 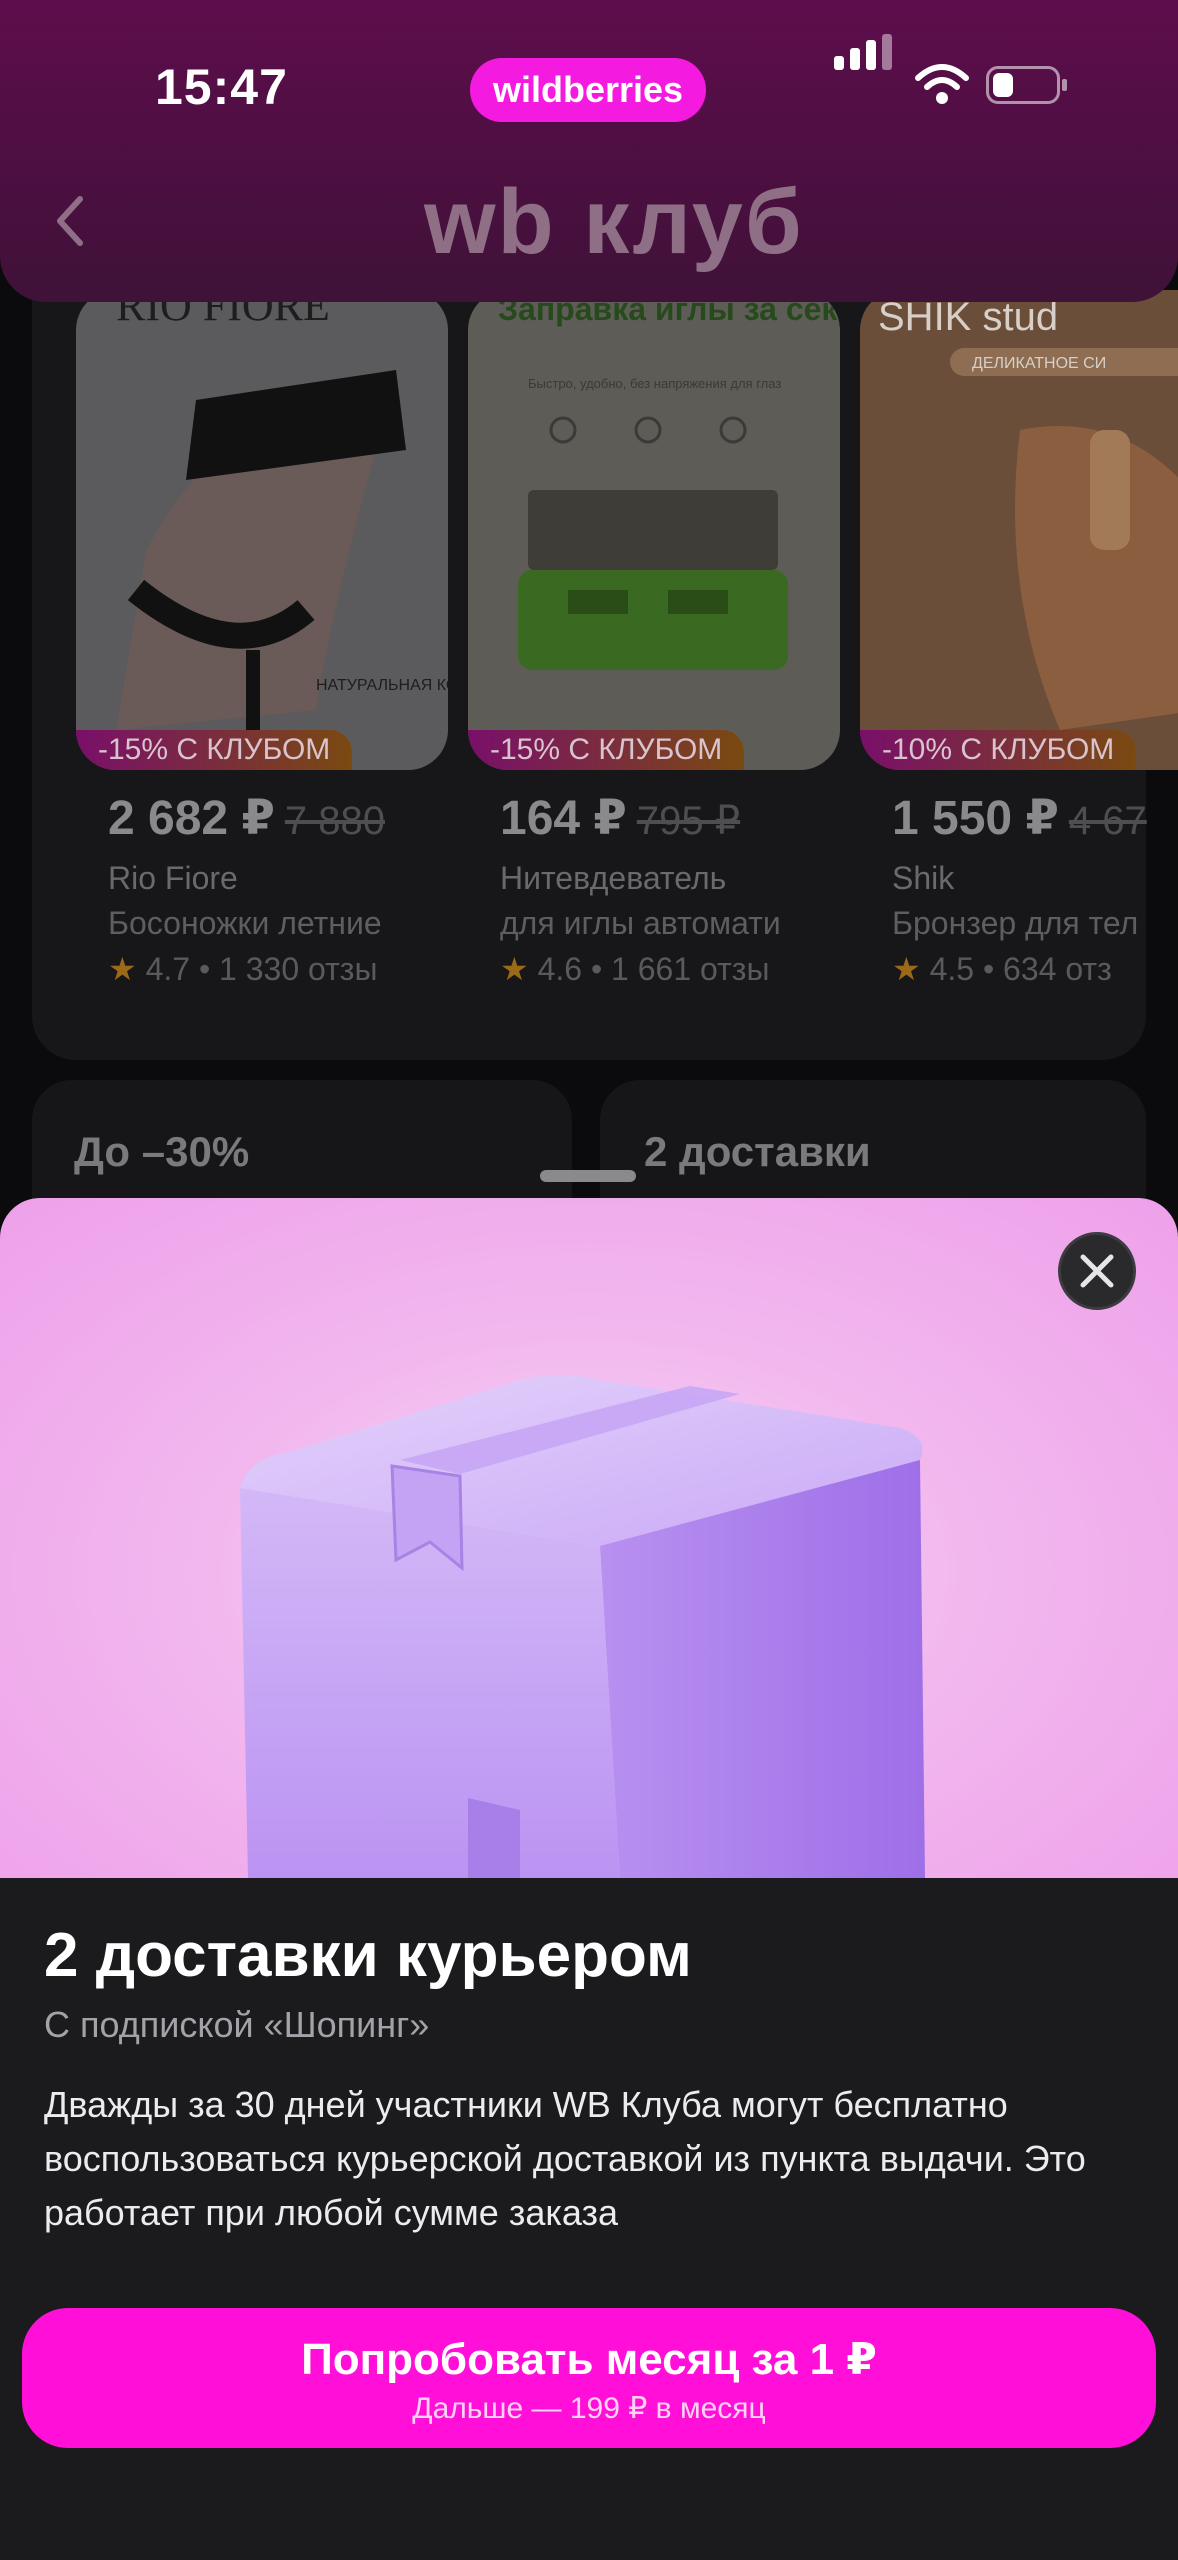 What do you see at coordinates (654, 383) in the screenshot?
I see `svg-text:Быстро, удобно, без напряжения: Быстро, удобно, без напряжения для глаз` at bounding box center [654, 383].